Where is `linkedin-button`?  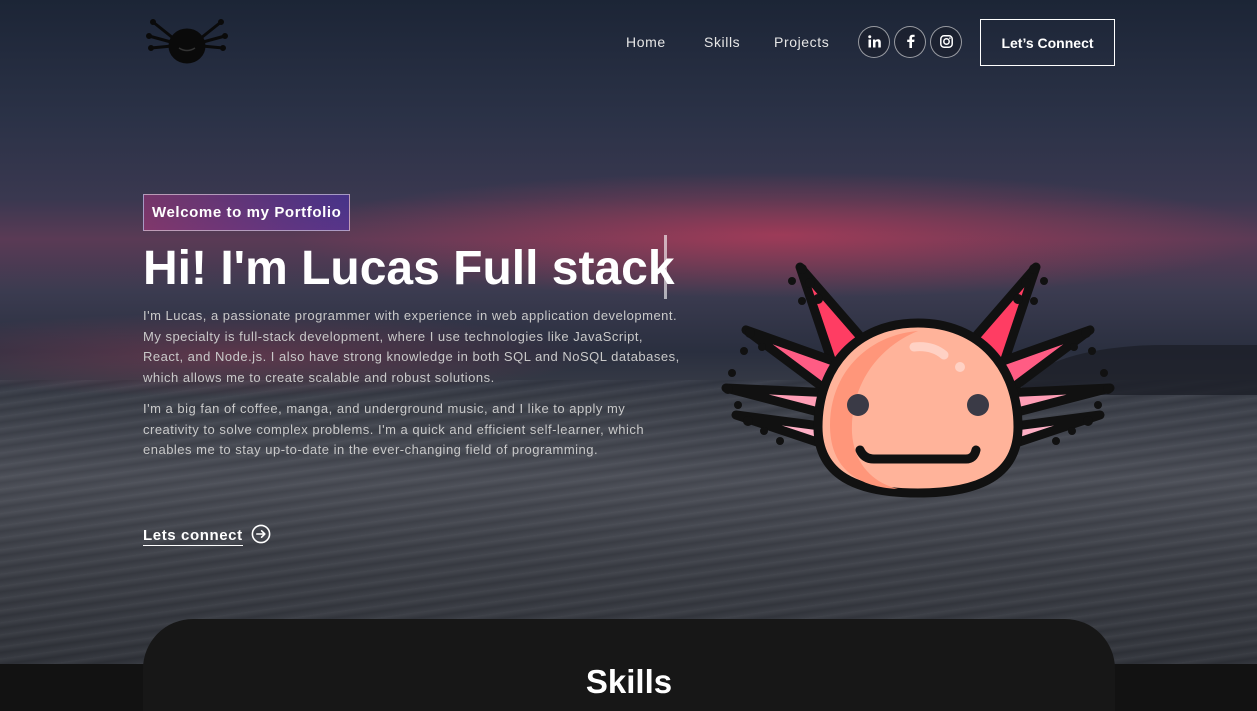 linkedin-button is located at coordinates (874, 42).